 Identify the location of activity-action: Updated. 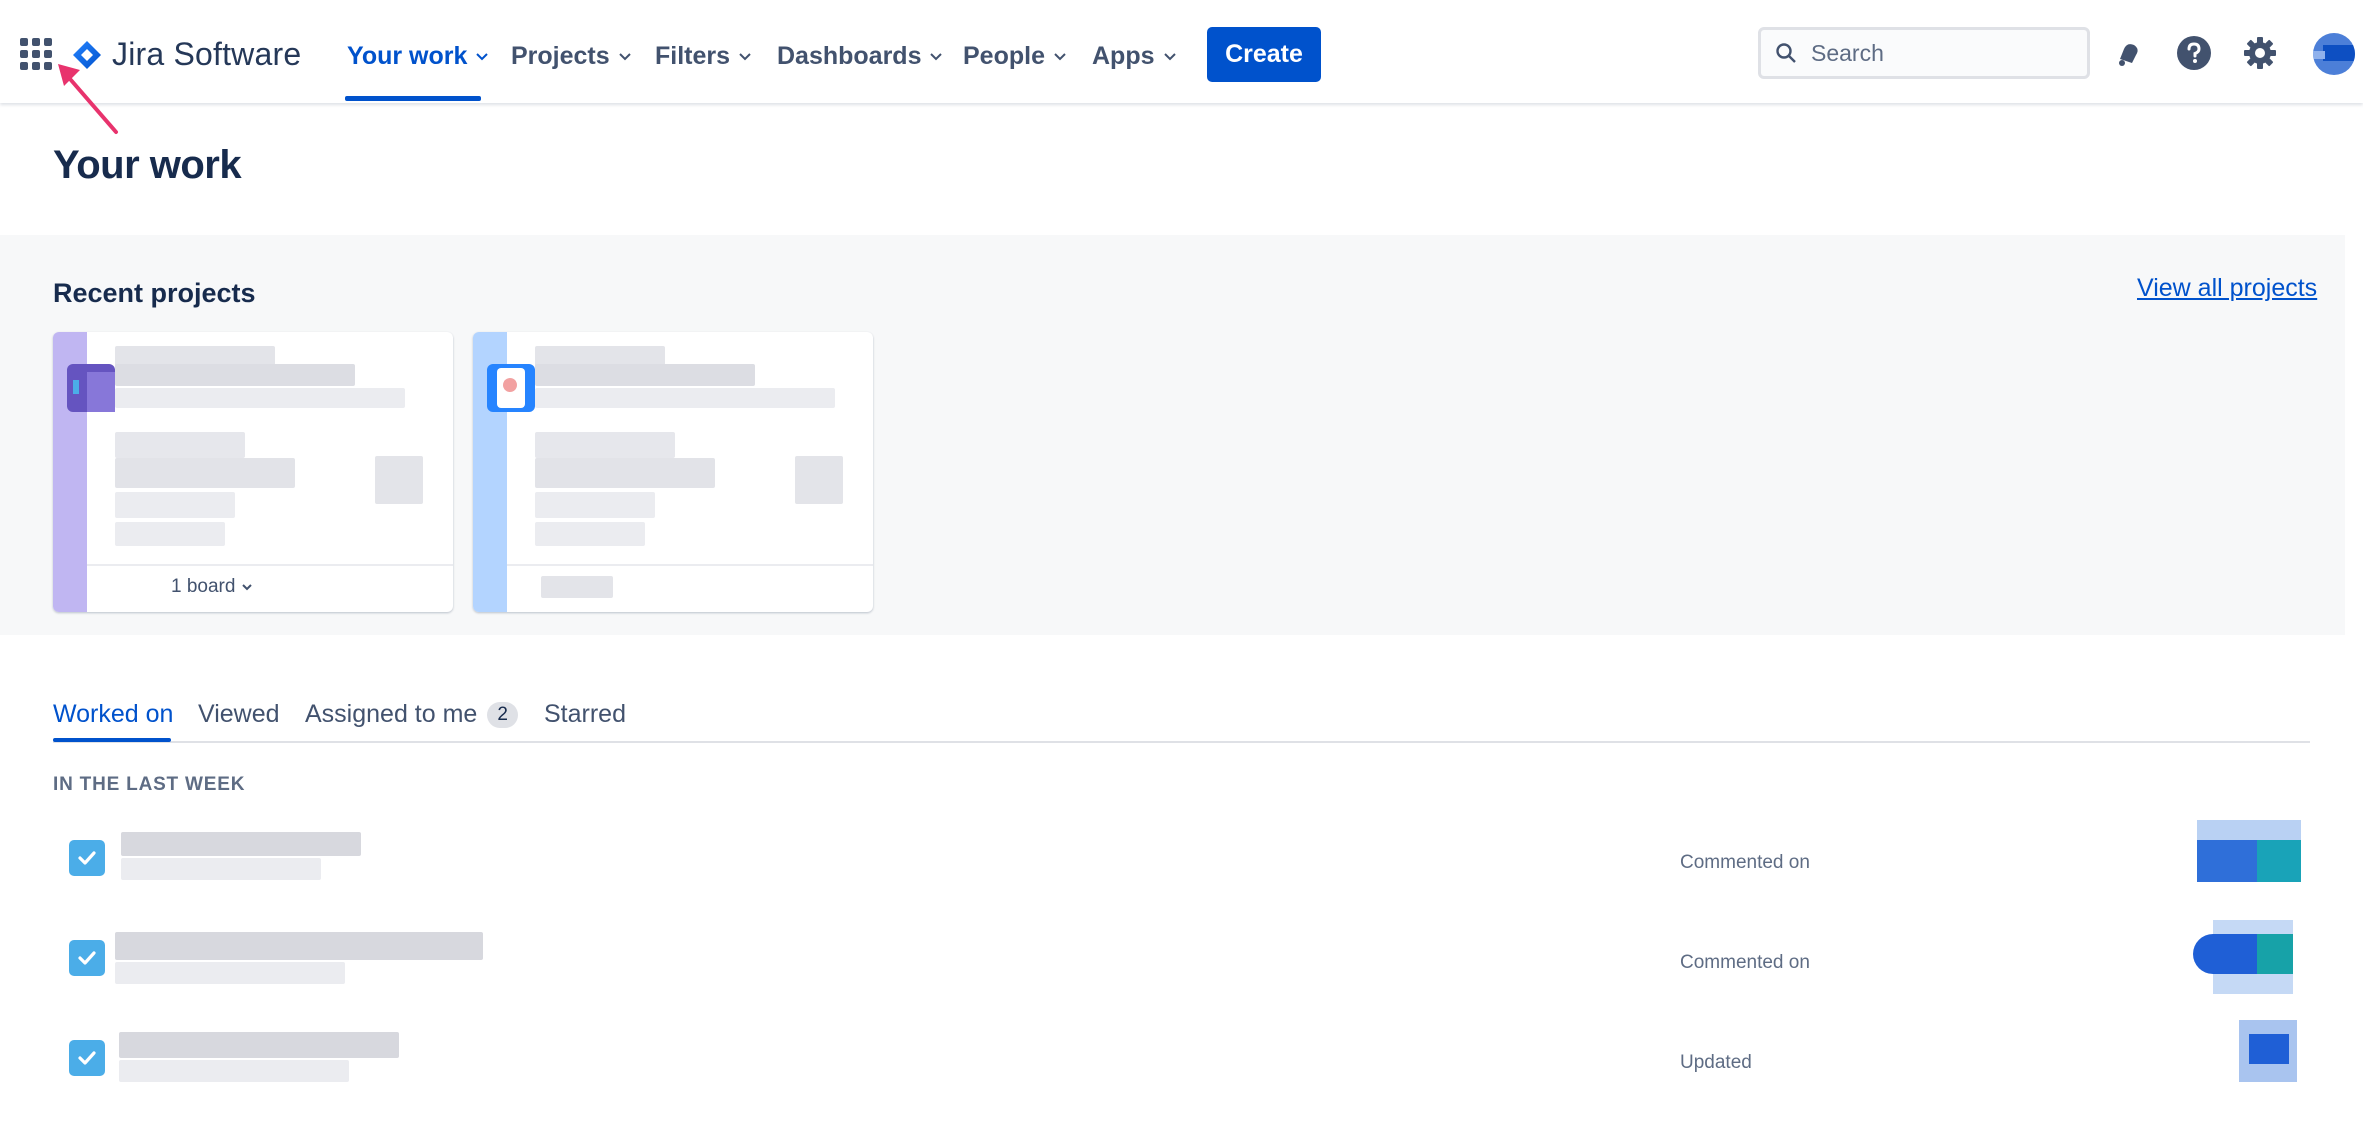
(1716, 1062).